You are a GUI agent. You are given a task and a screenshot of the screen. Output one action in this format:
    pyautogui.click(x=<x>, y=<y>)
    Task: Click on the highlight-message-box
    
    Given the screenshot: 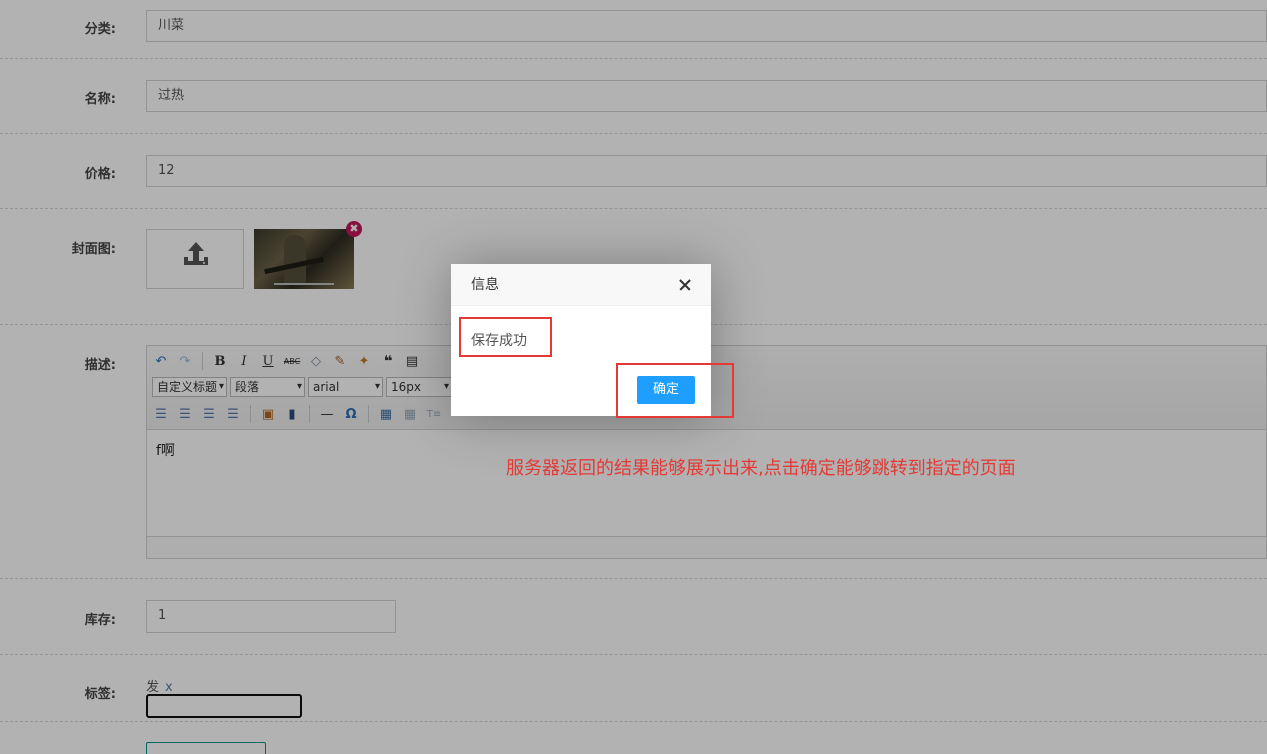 What is the action you would take?
    pyautogui.click(x=505, y=337)
    